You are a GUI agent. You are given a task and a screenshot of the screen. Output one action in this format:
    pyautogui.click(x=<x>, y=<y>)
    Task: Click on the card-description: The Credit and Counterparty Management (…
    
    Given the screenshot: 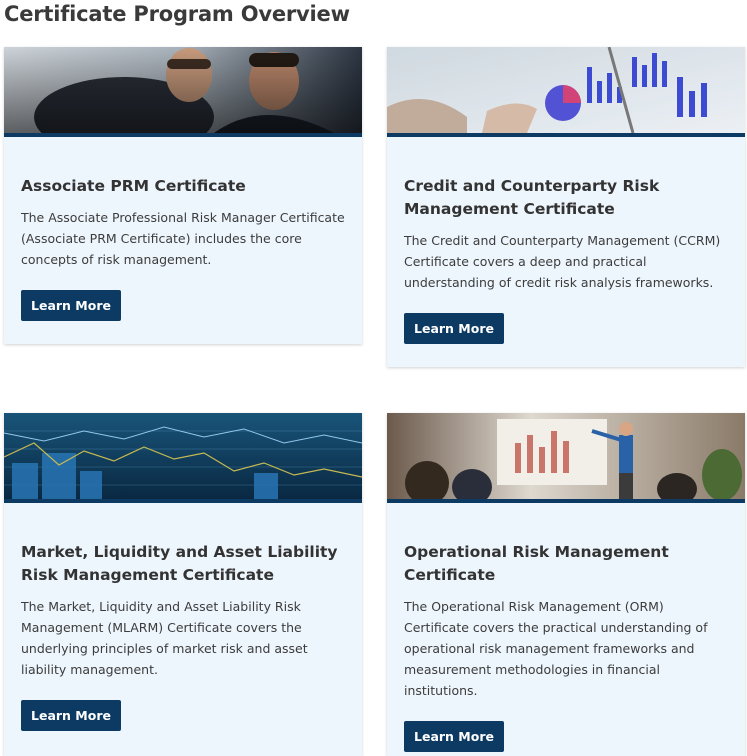 What is the action you would take?
    pyautogui.click(x=562, y=261)
    